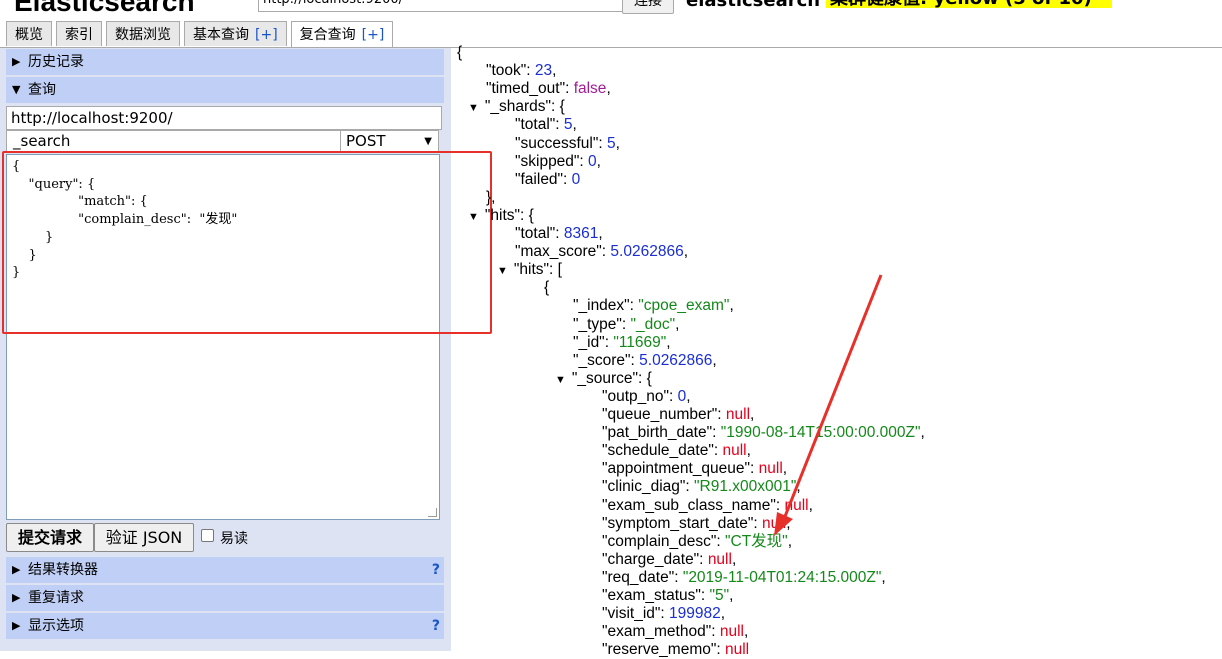 The width and height of the screenshot is (1222, 659). Describe the element at coordinates (537, 270) in the screenshot. I see `json-key: "hits": [` at that location.